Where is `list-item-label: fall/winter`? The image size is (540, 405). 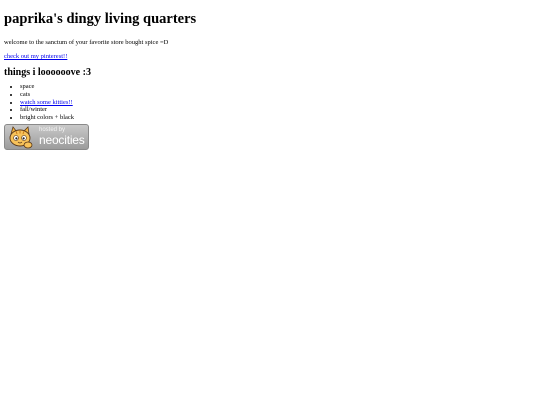 list-item-label: fall/winter is located at coordinates (34, 110).